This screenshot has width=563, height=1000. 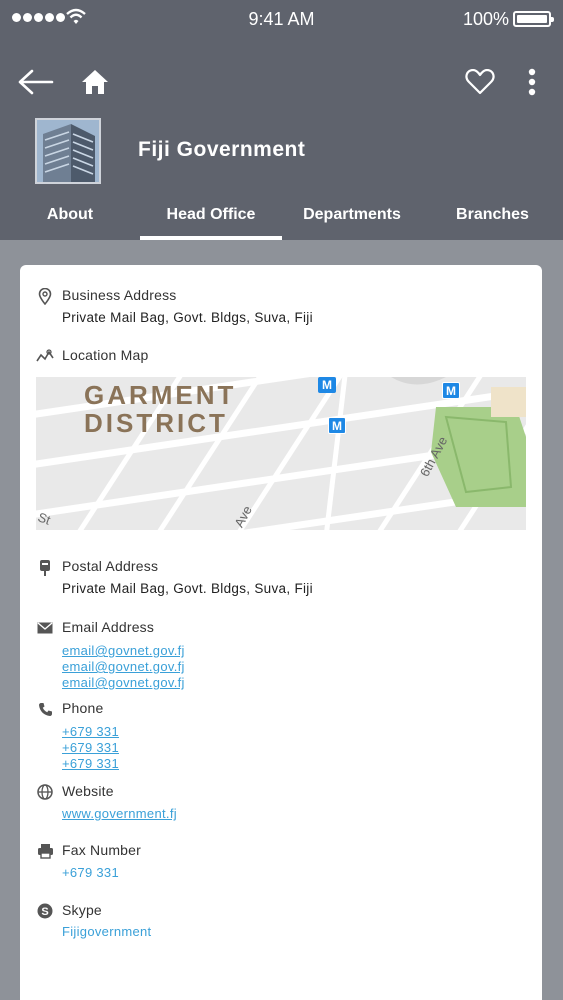 What do you see at coordinates (45, 567) in the screenshot?
I see `mailbox-icon` at bounding box center [45, 567].